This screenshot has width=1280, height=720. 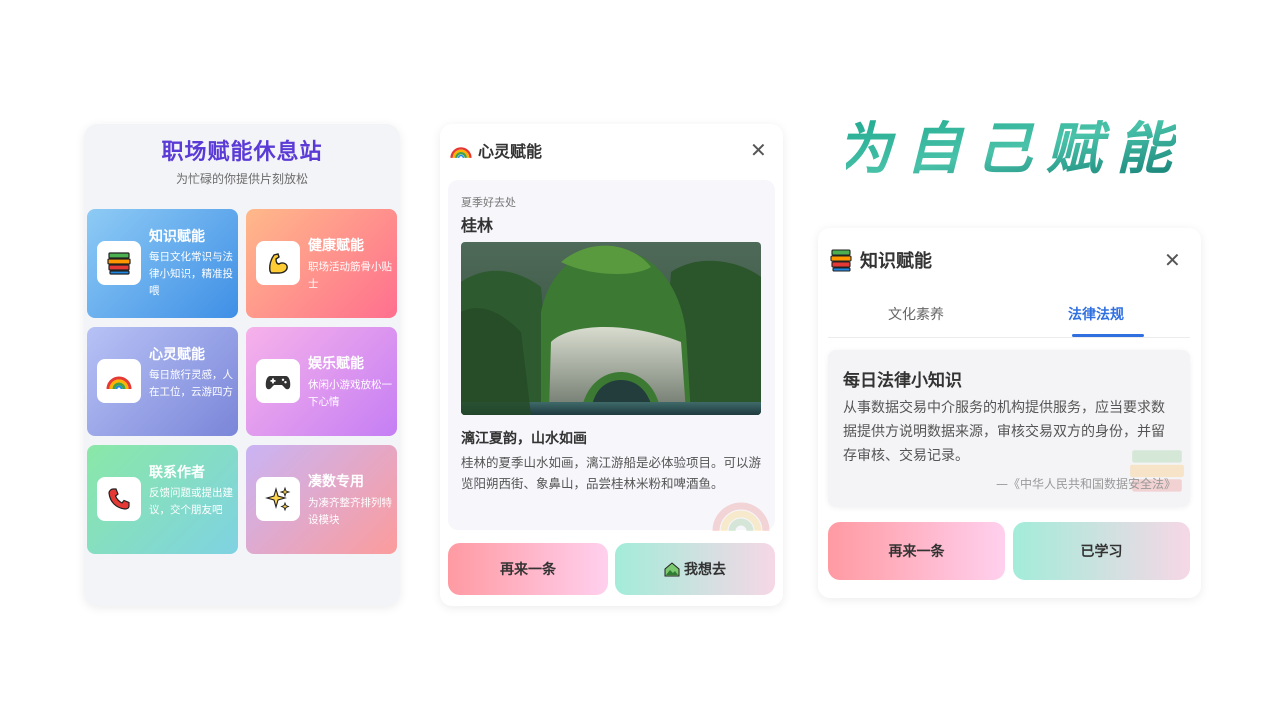 I want to click on banner-text: 为自己赋能, so click(x=1011, y=149).